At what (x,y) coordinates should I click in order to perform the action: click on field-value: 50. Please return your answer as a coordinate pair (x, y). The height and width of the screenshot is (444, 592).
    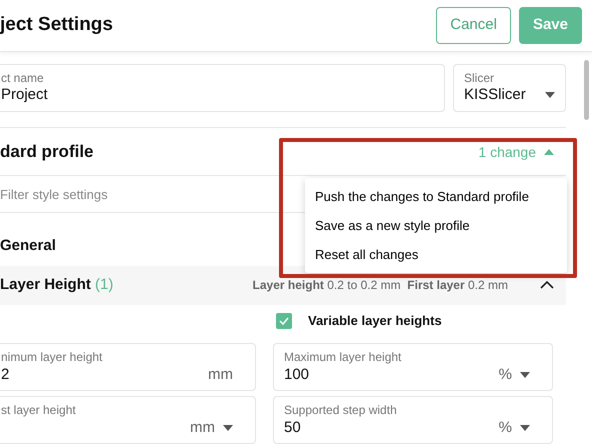
    Looking at the image, I should click on (292, 428).